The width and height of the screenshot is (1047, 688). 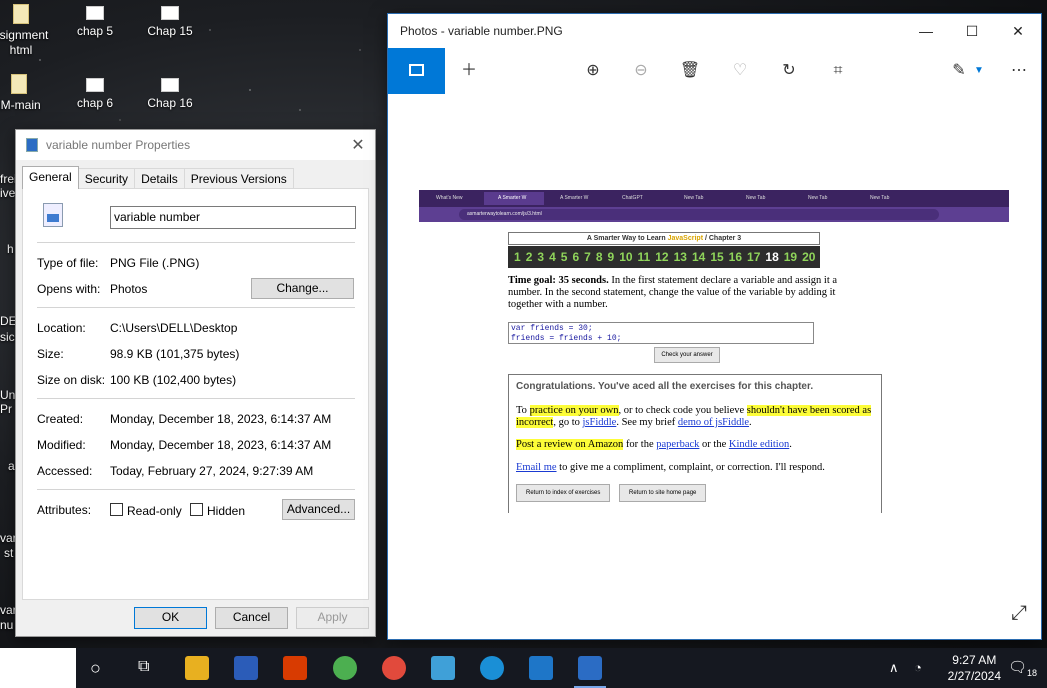 I want to click on exercise-number: 11, so click(x=644, y=257).